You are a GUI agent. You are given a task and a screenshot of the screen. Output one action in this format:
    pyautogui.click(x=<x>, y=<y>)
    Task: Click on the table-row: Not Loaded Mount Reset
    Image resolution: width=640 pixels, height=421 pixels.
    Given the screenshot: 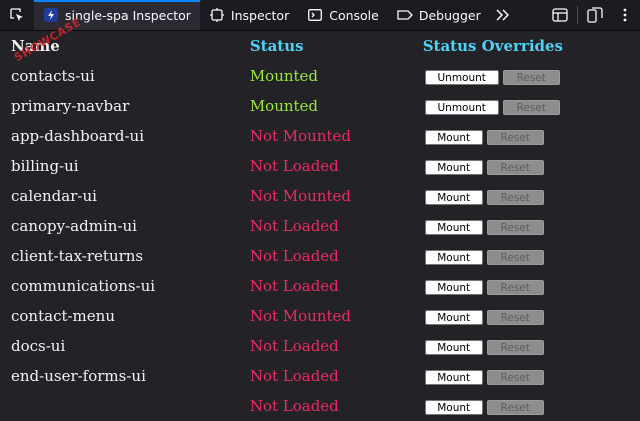 What is the action you would take?
    pyautogui.click(x=325, y=406)
    